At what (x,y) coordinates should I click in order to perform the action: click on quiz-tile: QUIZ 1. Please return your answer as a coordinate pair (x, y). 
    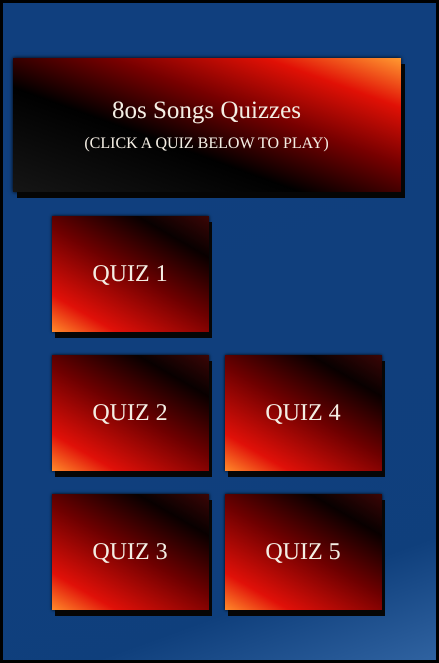
    Looking at the image, I should click on (130, 274).